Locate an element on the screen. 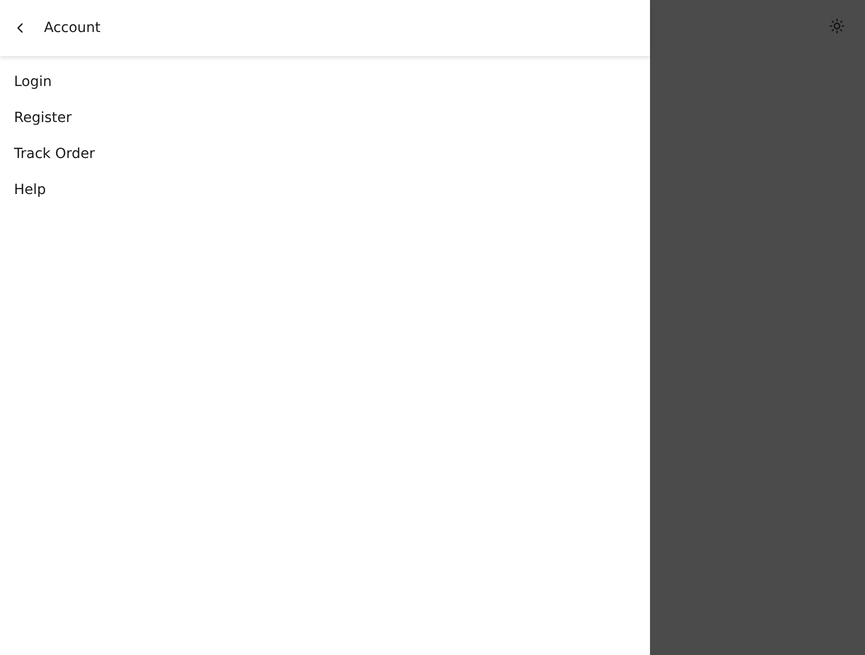 The image size is (865, 655). menu-item: Login is located at coordinates (325, 82).